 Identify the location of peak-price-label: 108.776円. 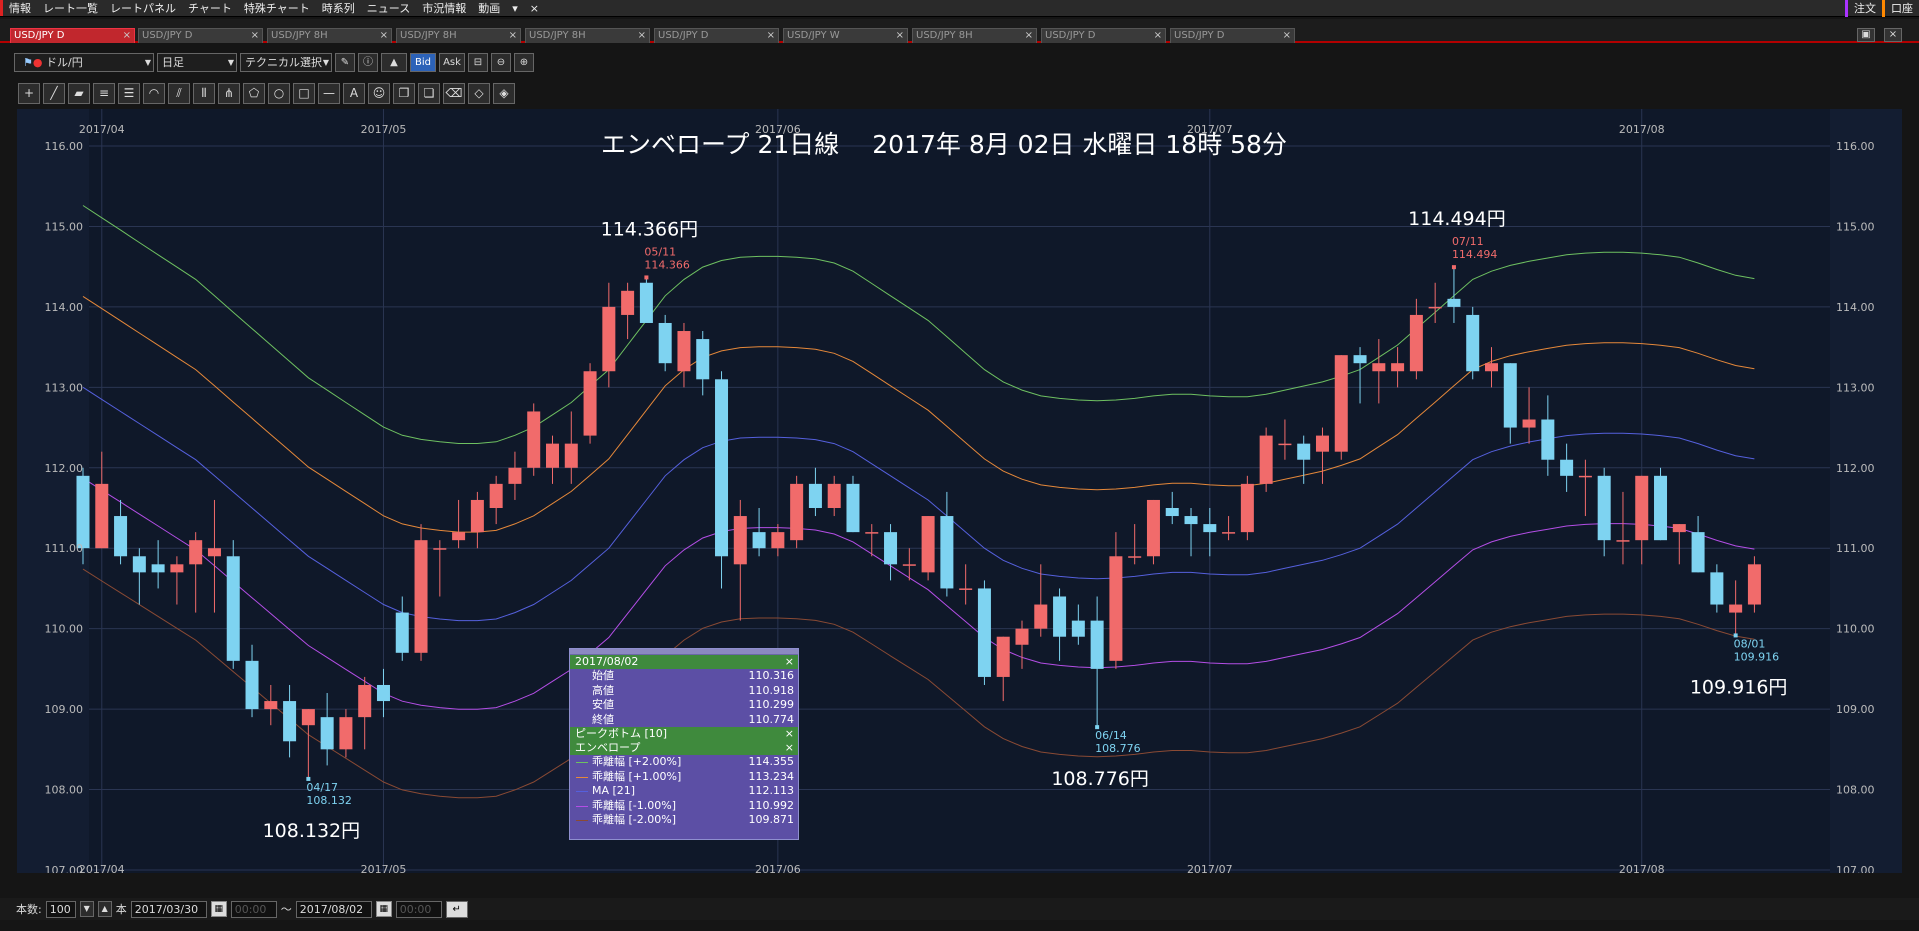
(1100, 779).